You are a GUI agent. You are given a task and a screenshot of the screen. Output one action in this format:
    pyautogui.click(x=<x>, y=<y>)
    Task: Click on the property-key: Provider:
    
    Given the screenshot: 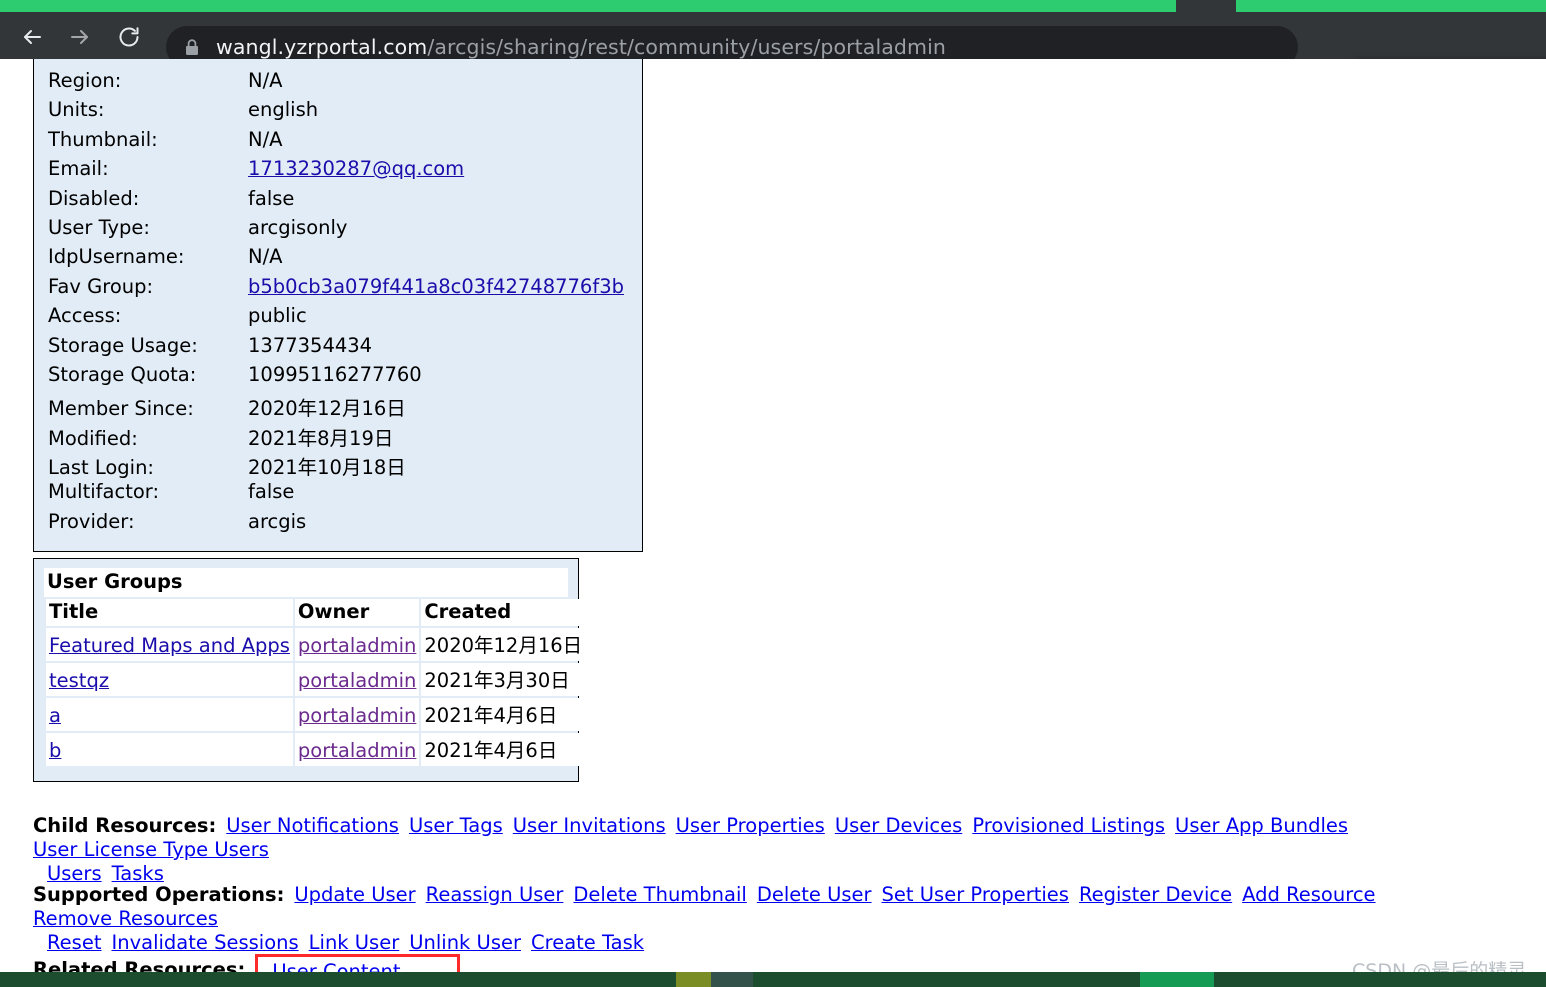 What is the action you would take?
    pyautogui.click(x=91, y=521)
    